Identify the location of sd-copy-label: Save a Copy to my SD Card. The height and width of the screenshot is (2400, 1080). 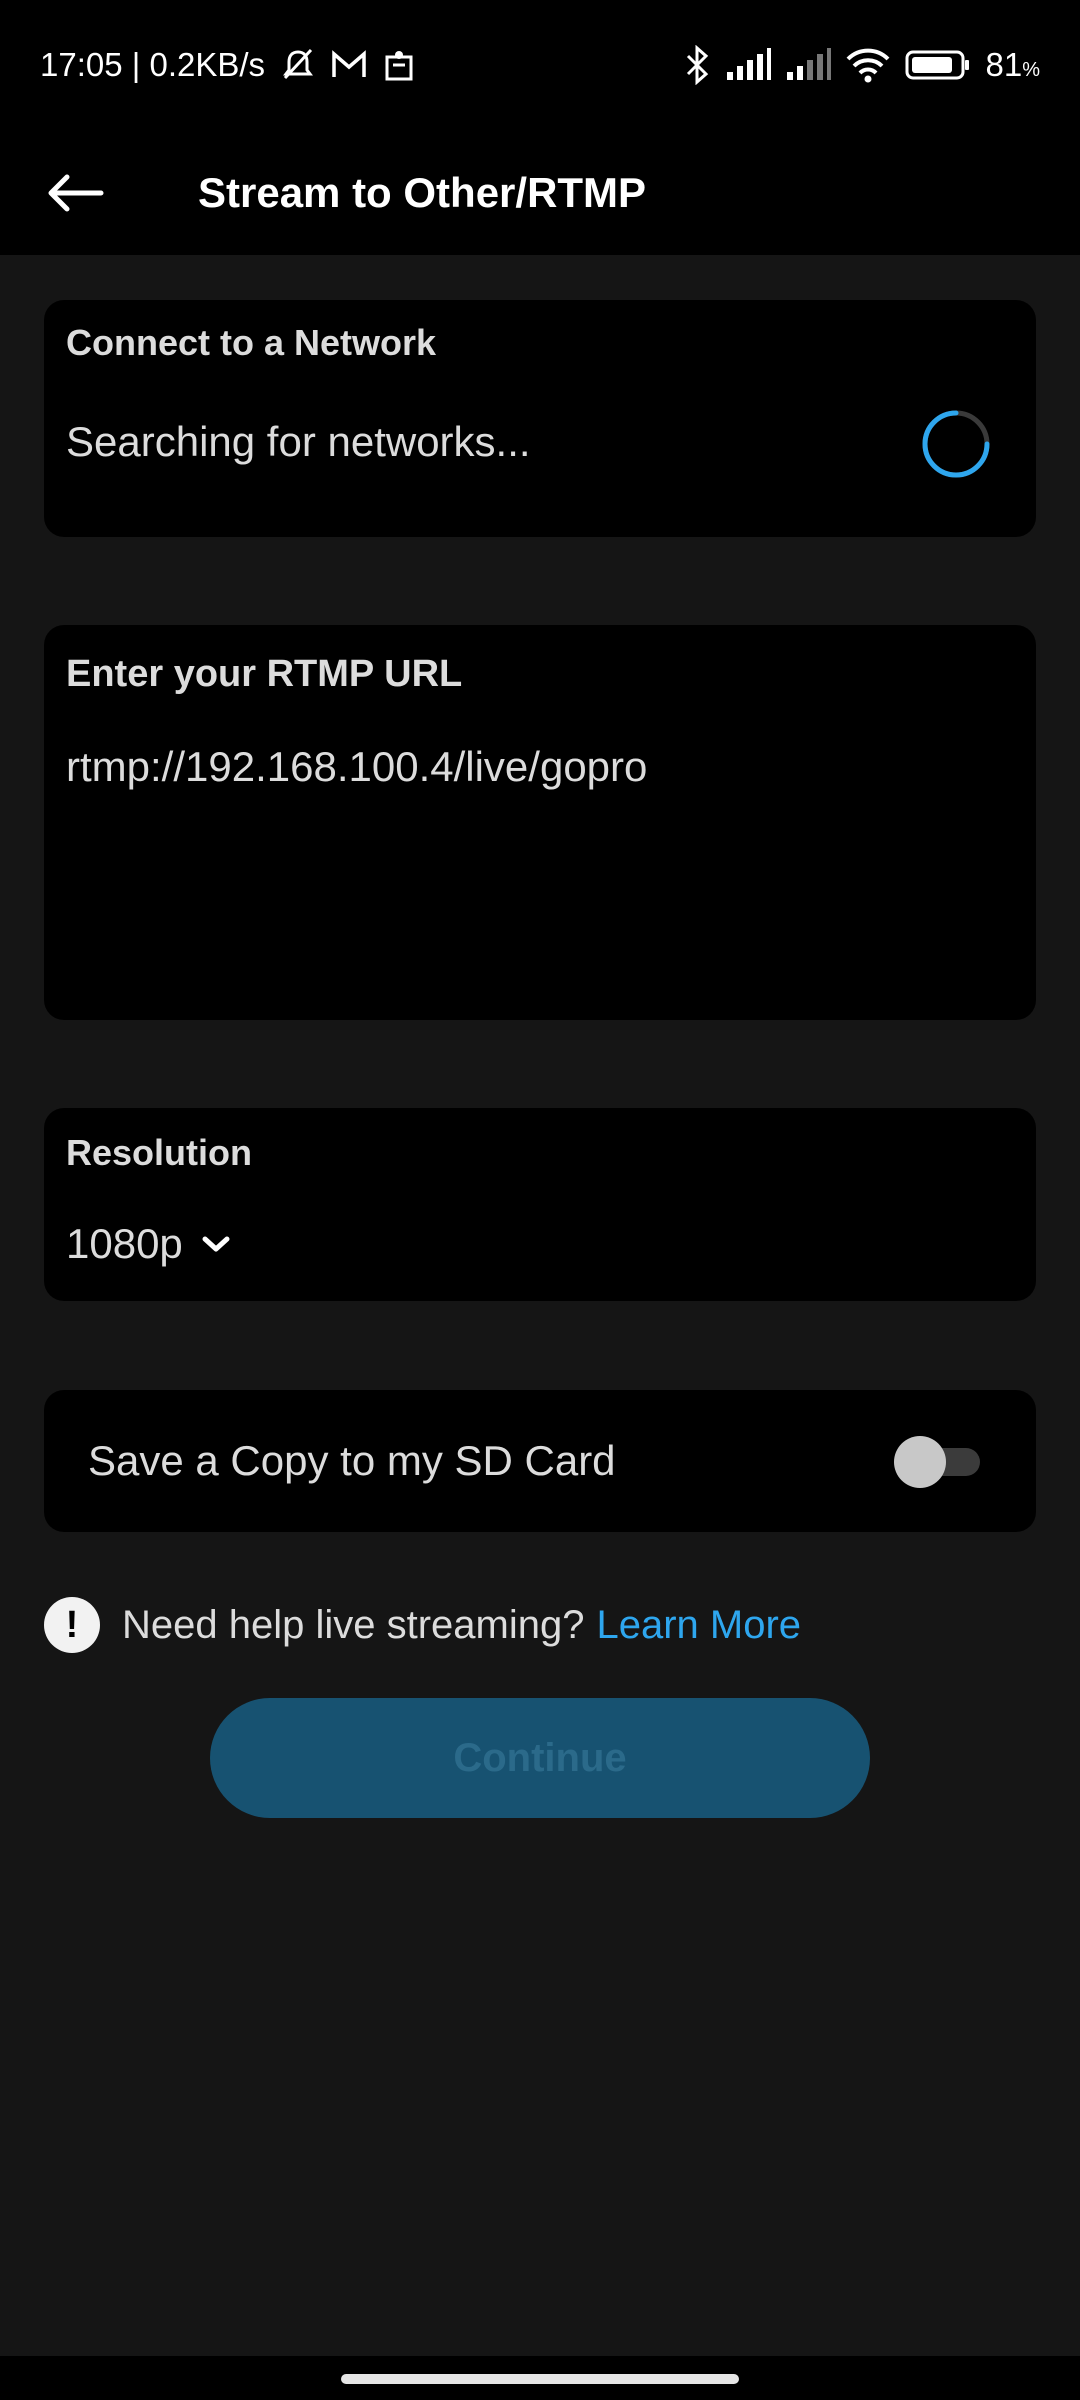
(352, 1460).